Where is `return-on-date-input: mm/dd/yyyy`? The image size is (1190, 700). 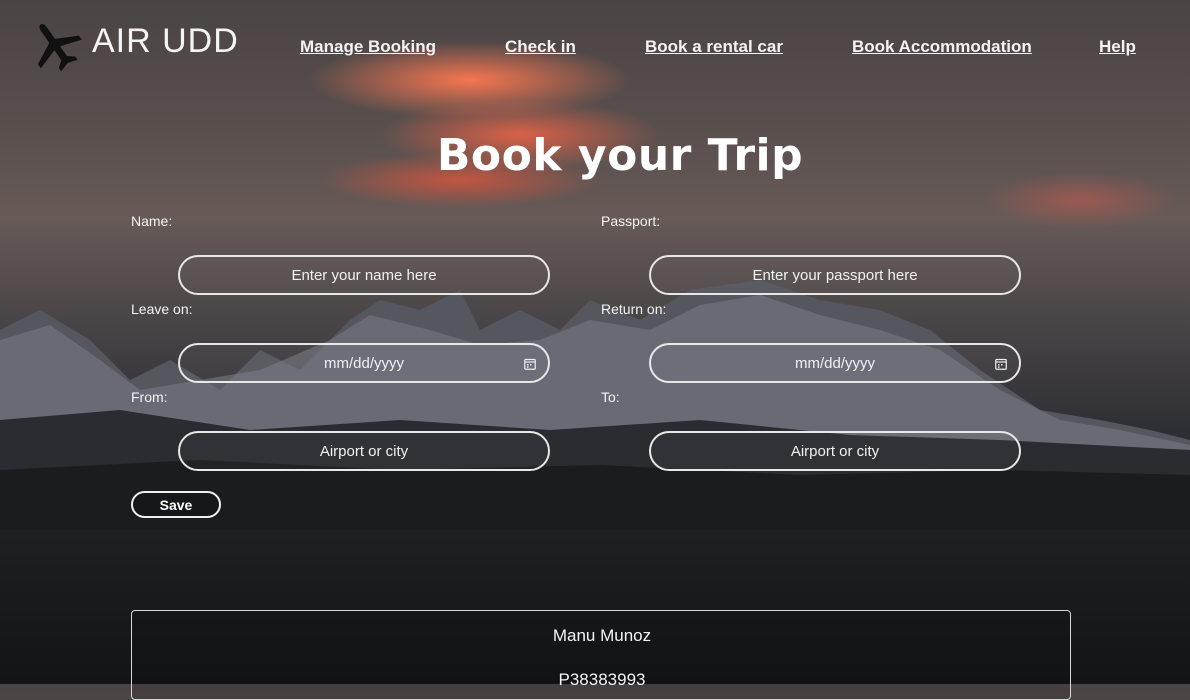
return-on-date-input: mm/dd/yyyy is located at coordinates (835, 363).